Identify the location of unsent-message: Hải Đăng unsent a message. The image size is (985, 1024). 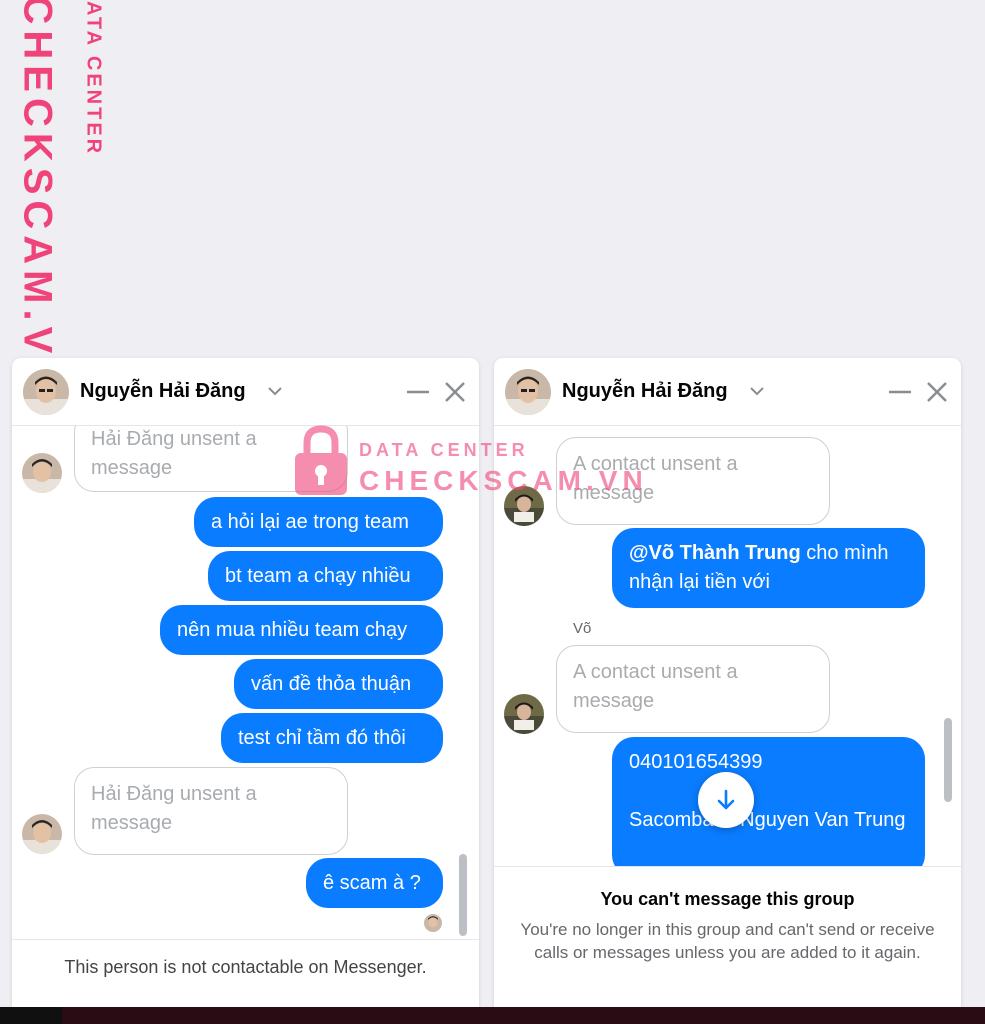
(211, 811).